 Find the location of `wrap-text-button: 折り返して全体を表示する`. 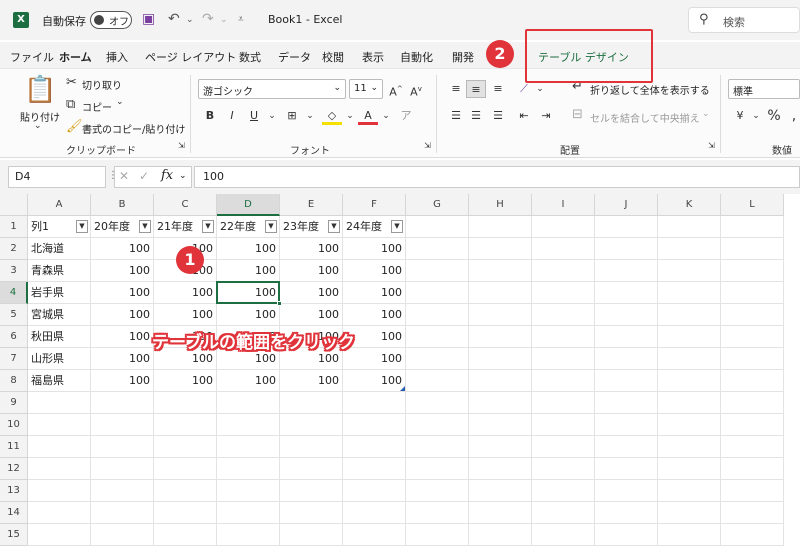

wrap-text-button: 折り返して全体を表示する is located at coordinates (650, 89).